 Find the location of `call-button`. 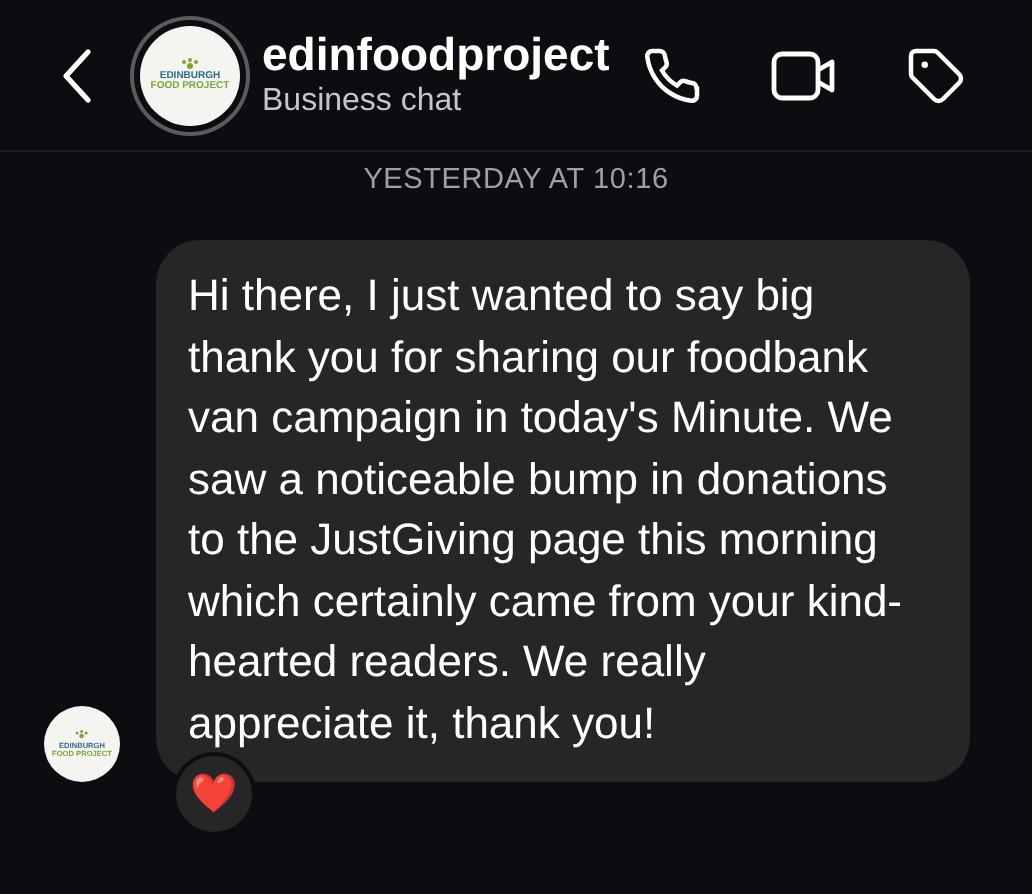

call-button is located at coordinates (671, 75).